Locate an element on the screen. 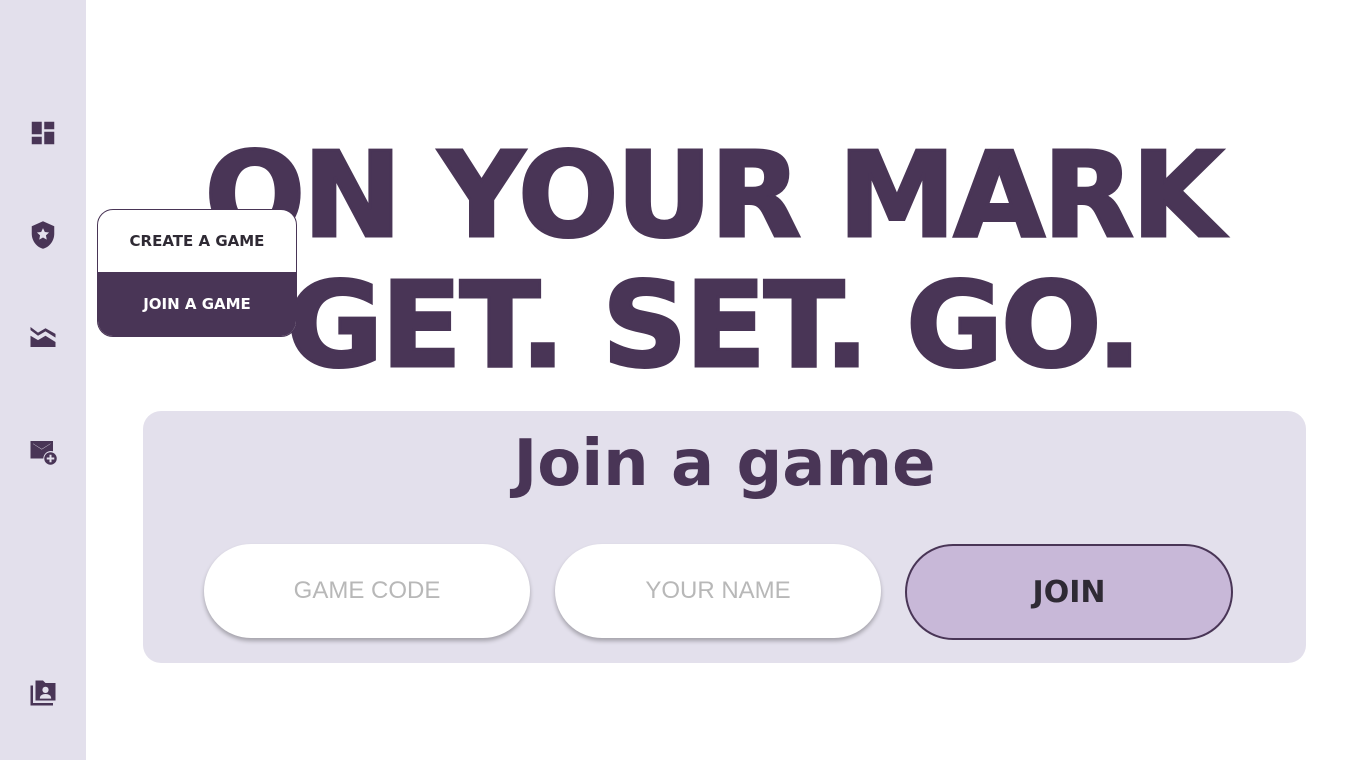  sidebar is located at coordinates (43, 380).